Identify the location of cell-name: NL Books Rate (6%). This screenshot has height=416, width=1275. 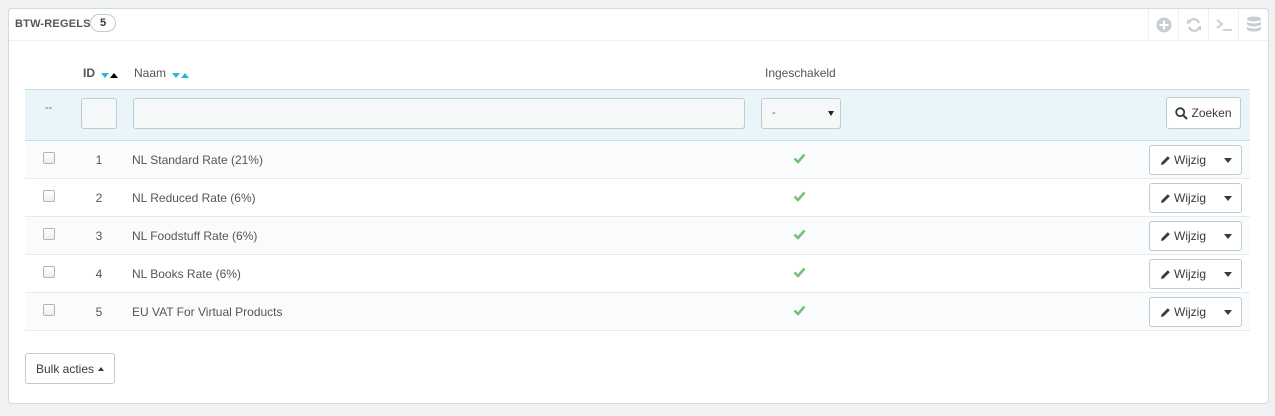
(186, 274).